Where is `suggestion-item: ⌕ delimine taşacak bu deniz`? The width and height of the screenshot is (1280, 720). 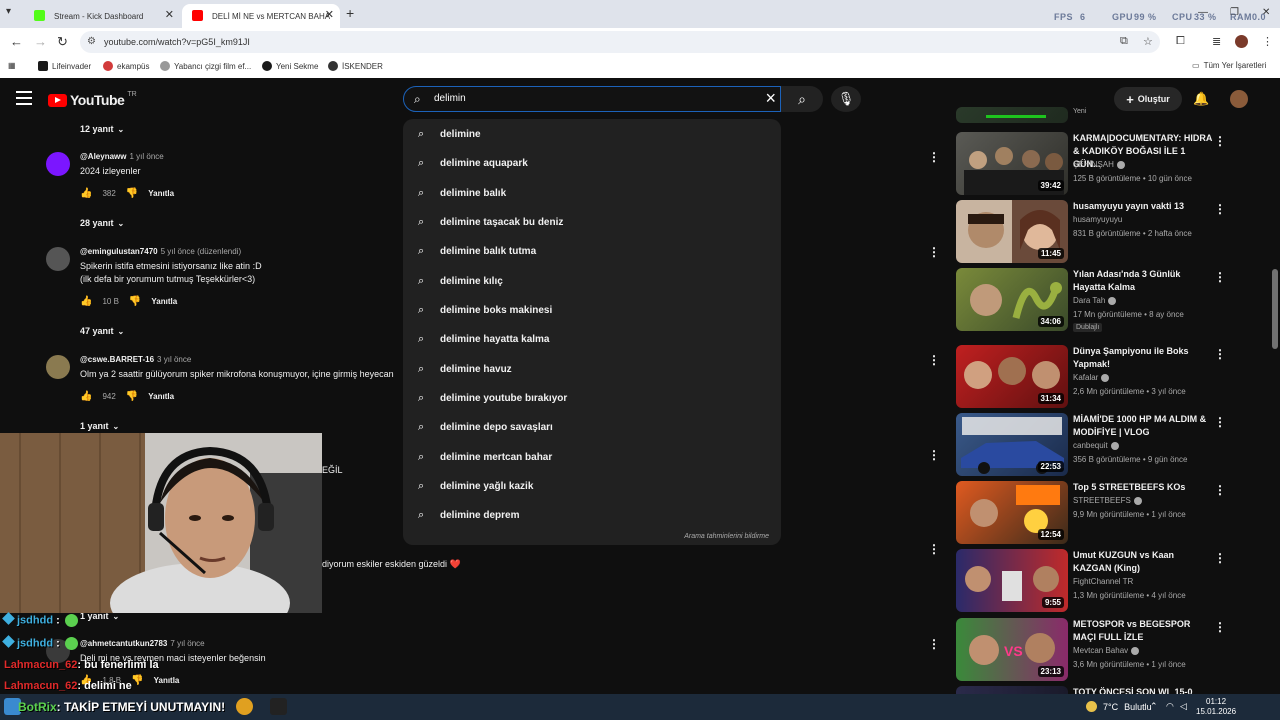
suggestion-item: ⌕ delimine taşacak bu deniz is located at coordinates (592, 222).